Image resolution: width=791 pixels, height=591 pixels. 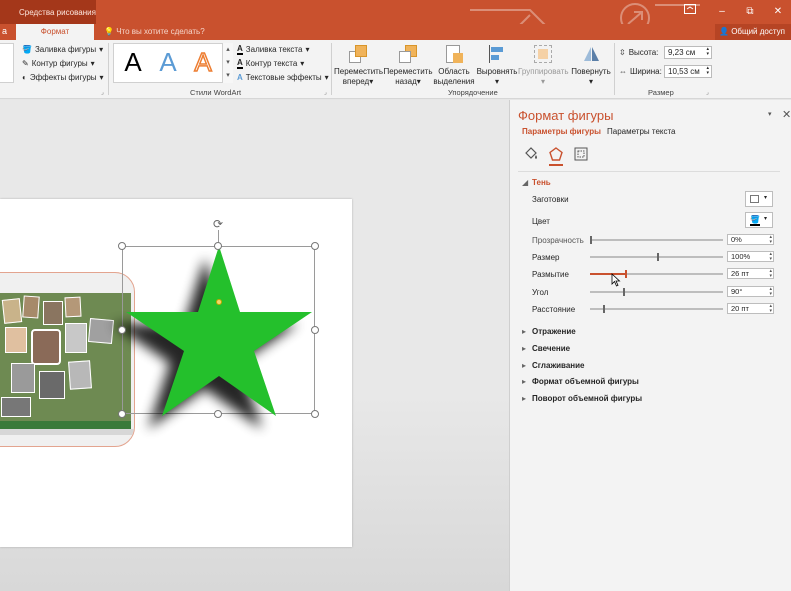 I want to click on shadow-color-button: 🪣 ▾, so click(x=759, y=220).